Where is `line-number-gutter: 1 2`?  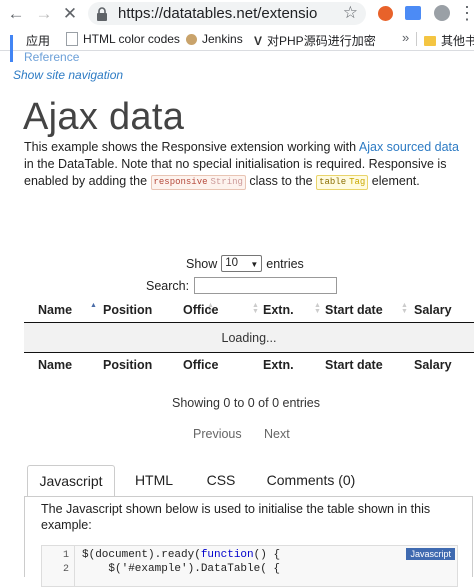 line-number-gutter: 1 2 is located at coordinates (58, 566).